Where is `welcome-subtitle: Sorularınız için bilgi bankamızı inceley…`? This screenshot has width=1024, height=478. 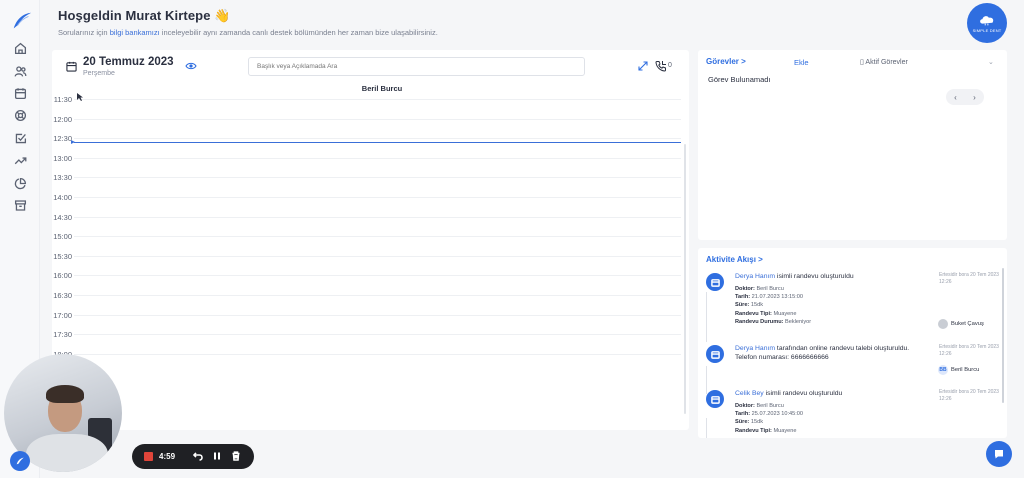 welcome-subtitle: Sorularınız için bilgi bankamızı inceley… is located at coordinates (248, 32).